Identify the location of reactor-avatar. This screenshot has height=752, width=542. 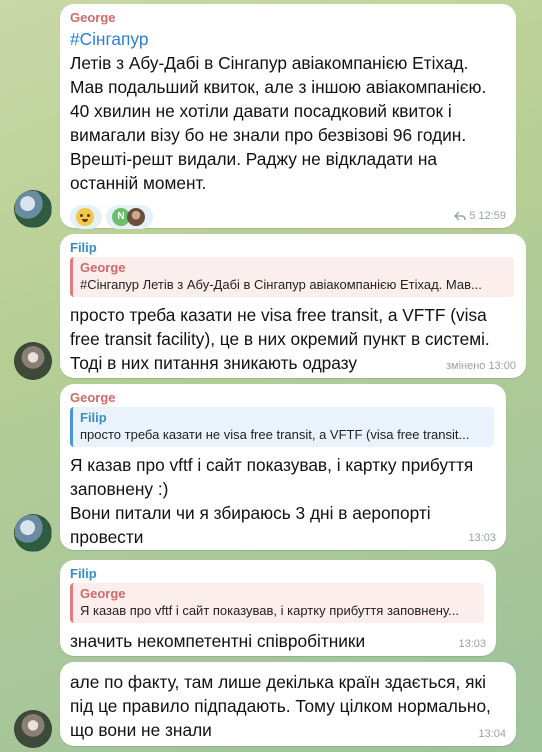
(136, 217).